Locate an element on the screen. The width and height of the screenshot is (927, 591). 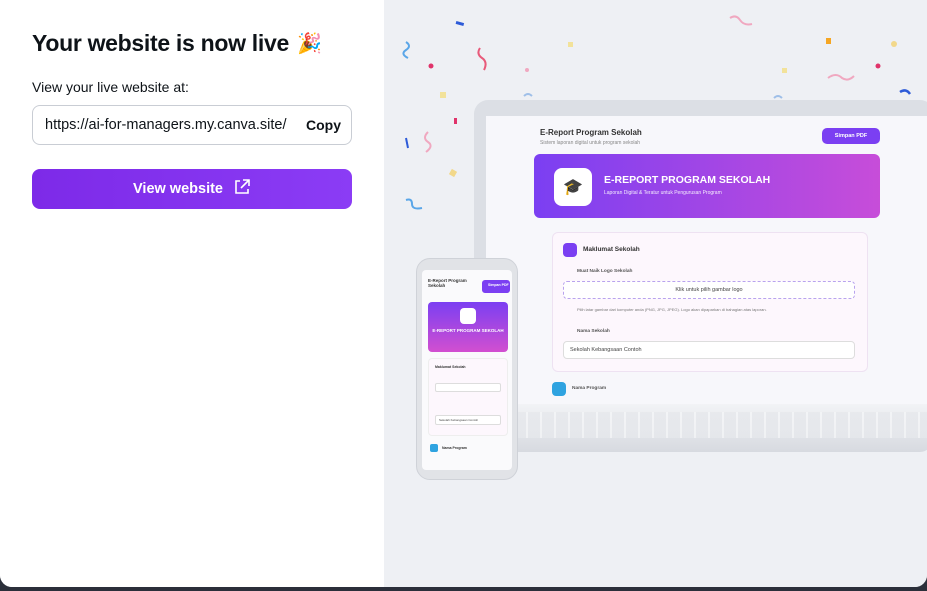
phone-program-label: Nama Program is located at coordinates (454, 448).